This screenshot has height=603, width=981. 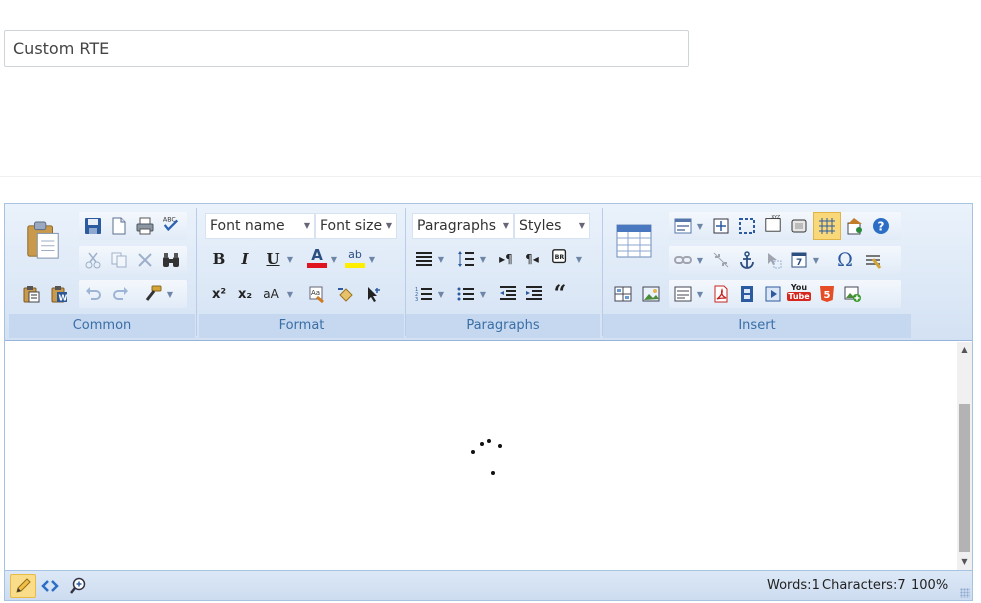 What do you see at coordinates (964, 478) in the screenshot?
I see `scrollbar-thumb` at bounding box center [964, 478].